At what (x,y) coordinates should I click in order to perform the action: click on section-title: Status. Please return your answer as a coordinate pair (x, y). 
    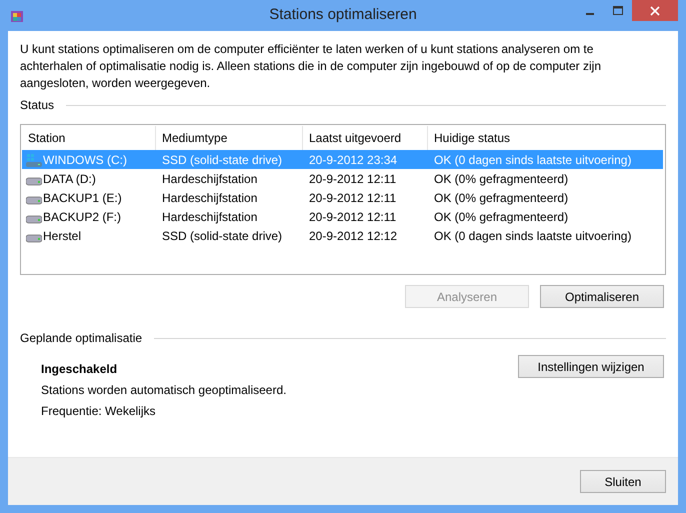
    Looking at the image, I should click on (37, 105).